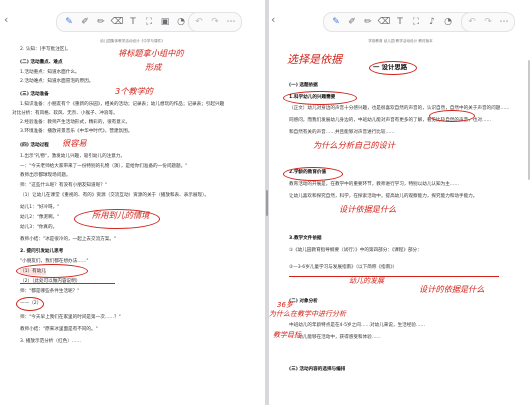 The height and width of the screenshot is (405, 532). What do you see at coordinates (59, 329) in the screenshot?
I see `doc-line: 教师小结："原来冰里面是有不同的。"` at bounding box center [59, 329].